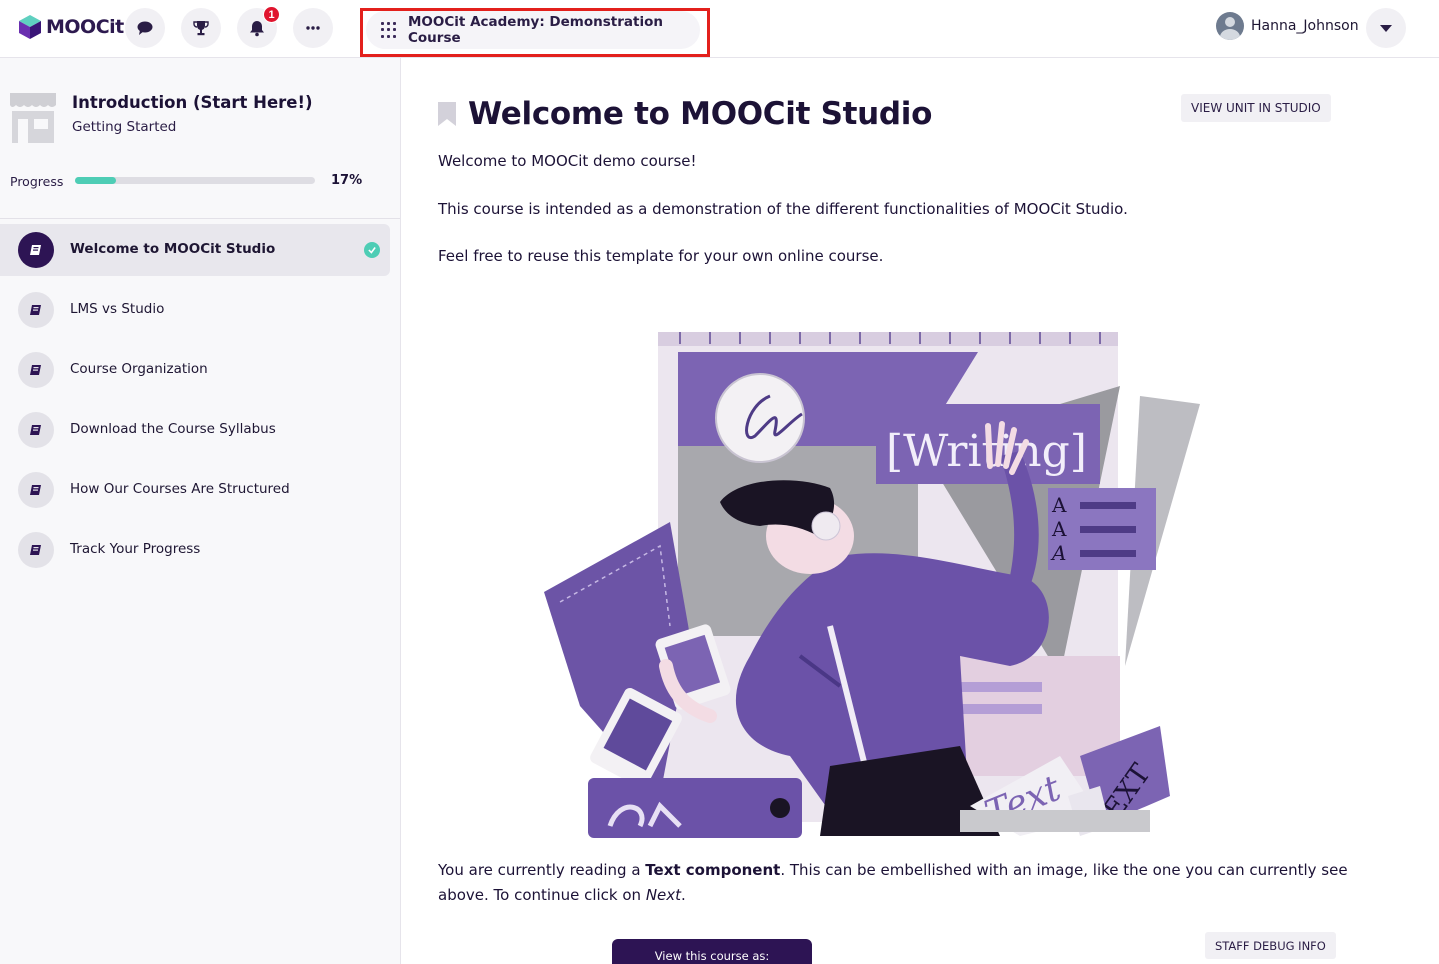 Image resolution: width=1439 pixels, height=964 pixels. What do you see at coordinates (388, 30) in the screenshot?
I see `app-grid-icon` at bounding box center [388, 30].